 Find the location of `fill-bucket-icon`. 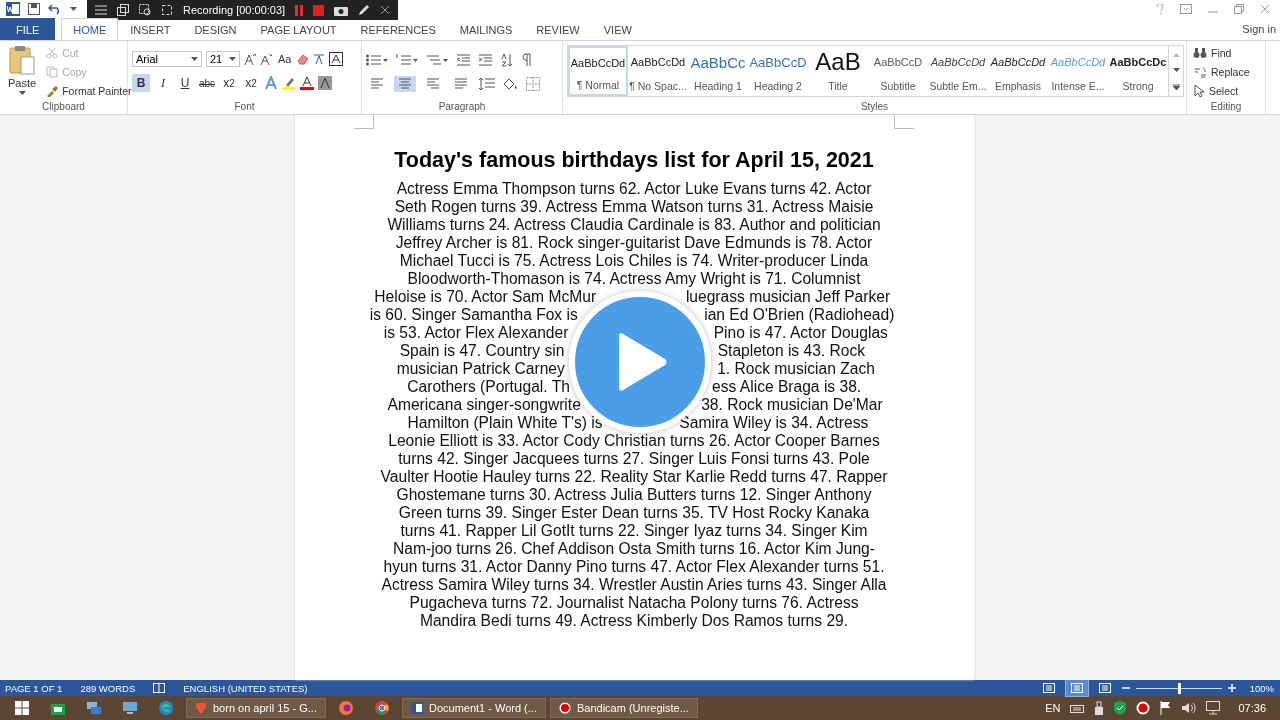

fill-bucket-icon is located at coordinates (511, 84).